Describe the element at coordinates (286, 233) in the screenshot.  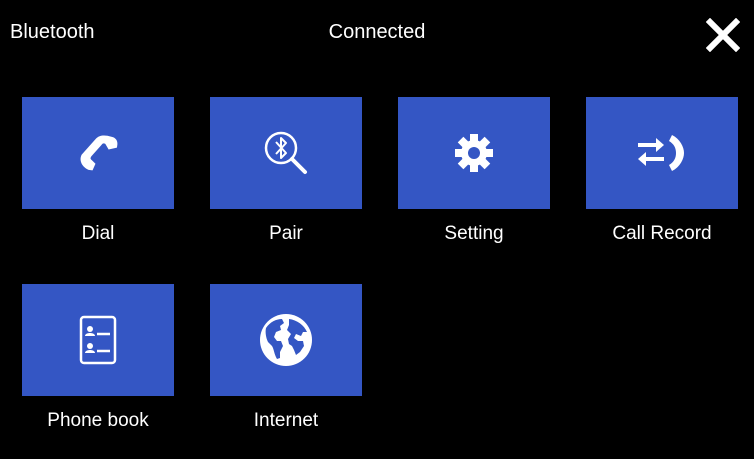
I see `pair-label: Pair` at that location.